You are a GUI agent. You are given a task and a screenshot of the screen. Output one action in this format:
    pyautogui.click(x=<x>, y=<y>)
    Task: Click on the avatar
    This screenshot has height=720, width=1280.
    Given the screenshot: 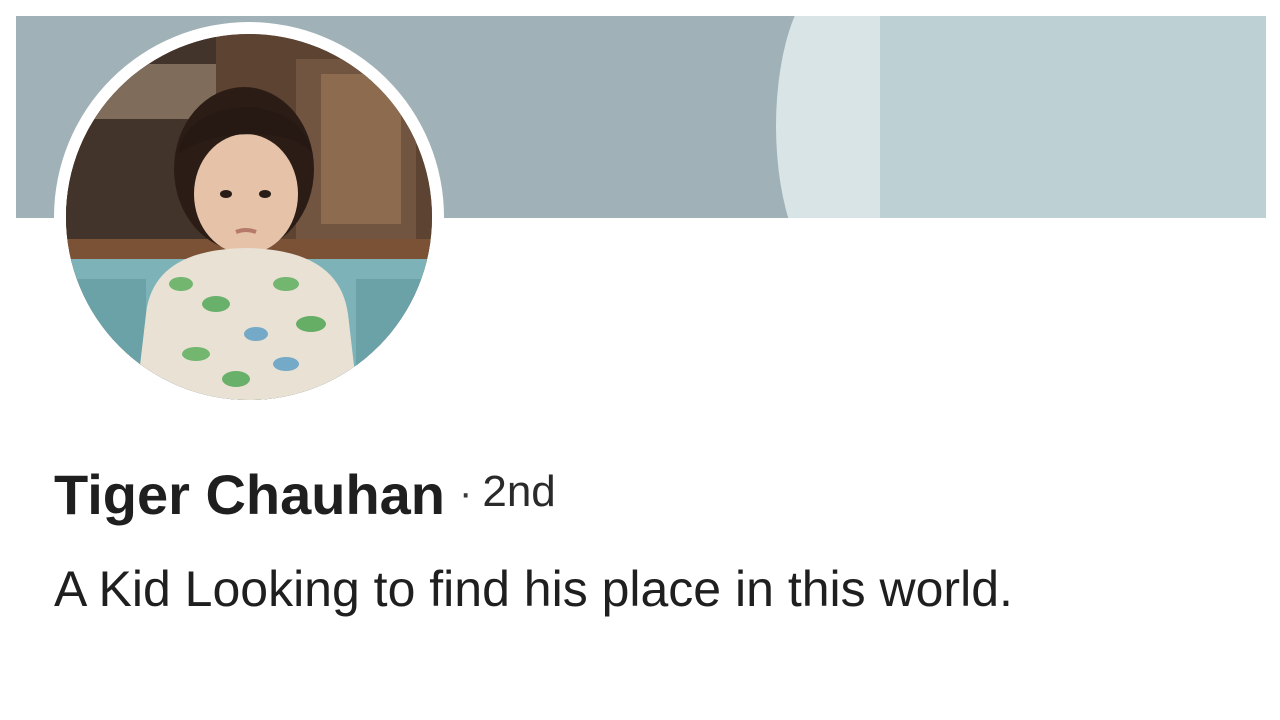 What is the action you would take?
    pyautogui.click(x=249, y=217)
    